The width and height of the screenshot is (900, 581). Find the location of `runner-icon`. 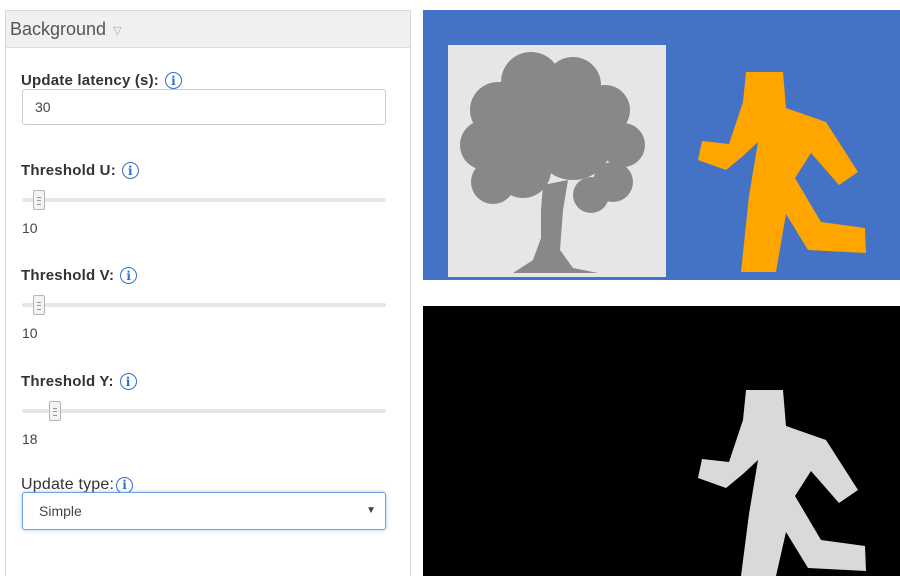

runner-icon is located at coordinates (782, 172).